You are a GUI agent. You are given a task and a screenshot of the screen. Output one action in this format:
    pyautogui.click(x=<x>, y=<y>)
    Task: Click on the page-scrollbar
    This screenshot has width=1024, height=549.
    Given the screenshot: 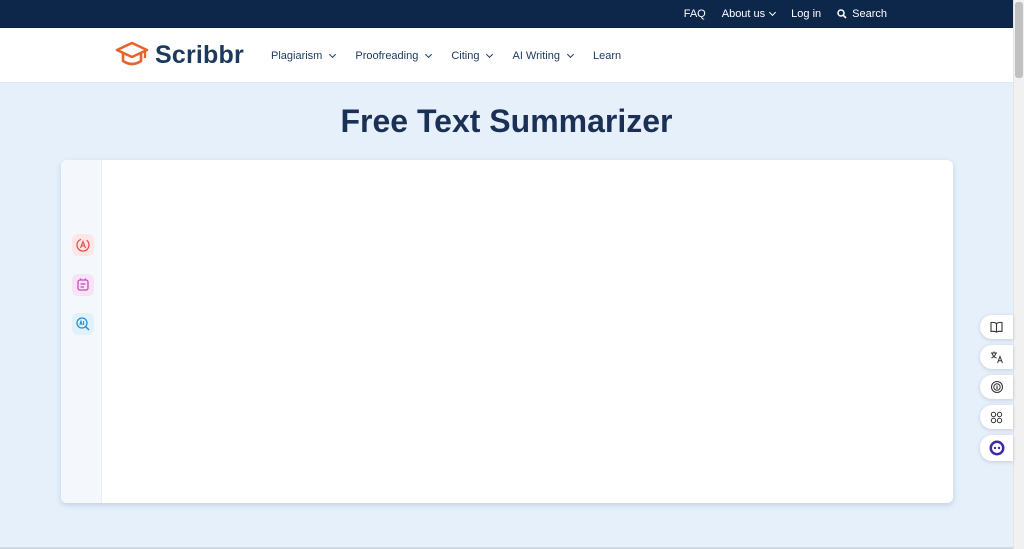 What is the action you would take?
    pyautogui.click(x=1018, y=274)
    